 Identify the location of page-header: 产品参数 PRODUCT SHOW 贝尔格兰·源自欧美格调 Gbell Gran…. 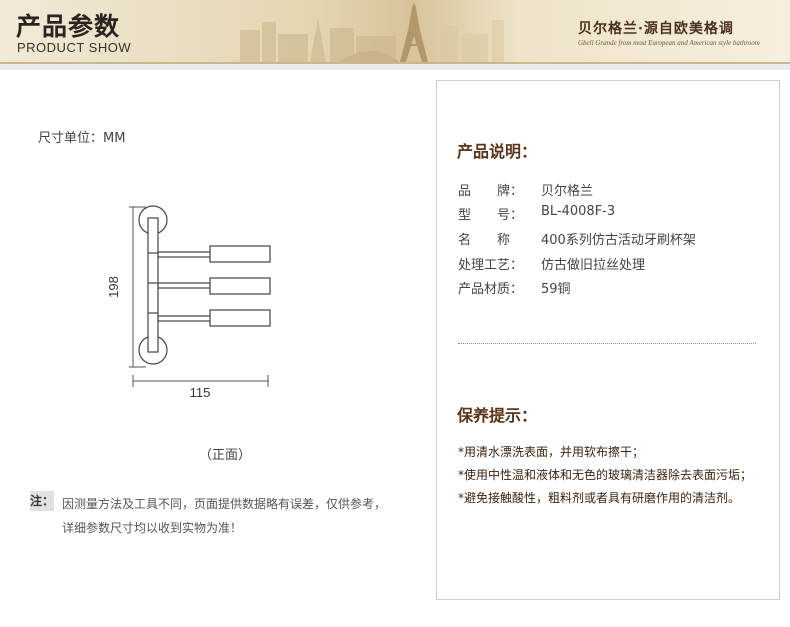
(395, 31).